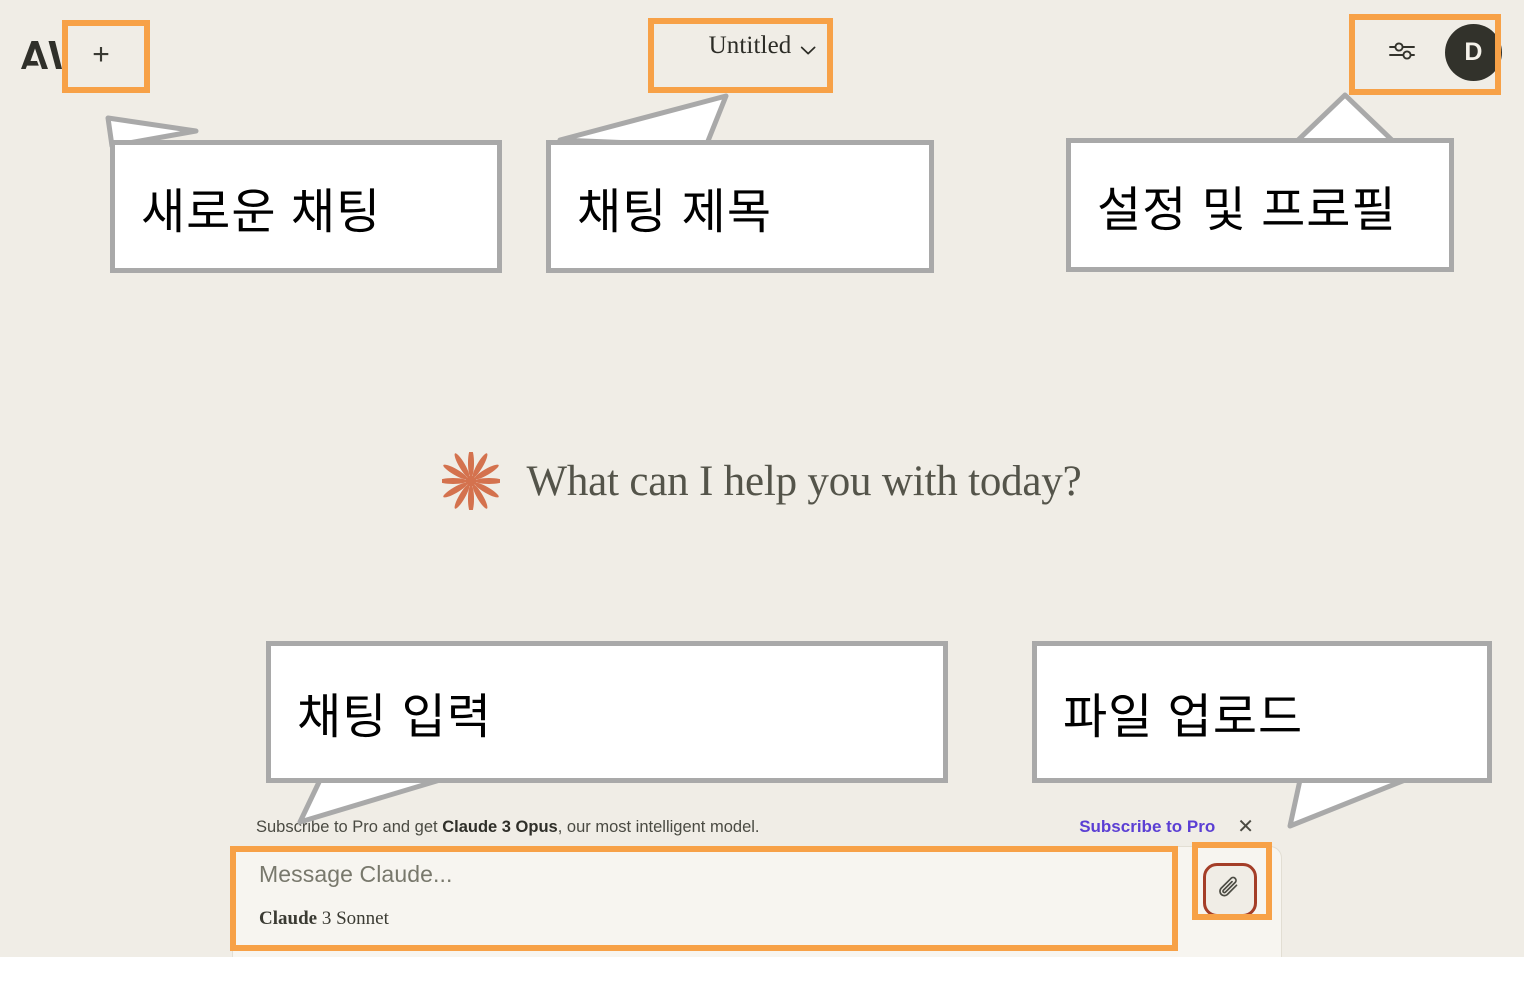  I want to click on top-bar: + Untitled D, so click(762, 54).